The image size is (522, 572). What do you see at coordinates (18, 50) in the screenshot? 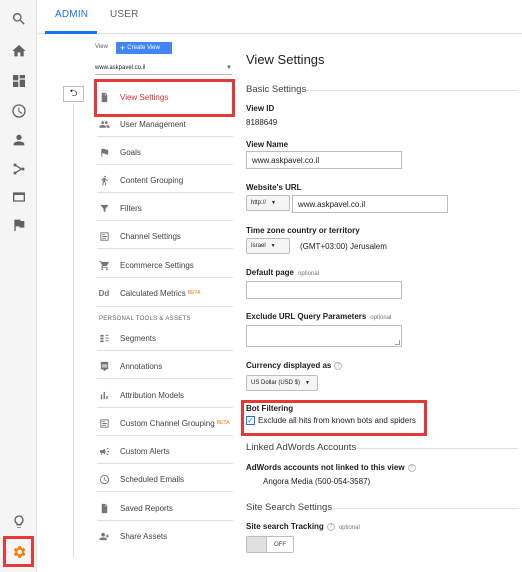
I see `home-icon` at bounding box center [18, 50].